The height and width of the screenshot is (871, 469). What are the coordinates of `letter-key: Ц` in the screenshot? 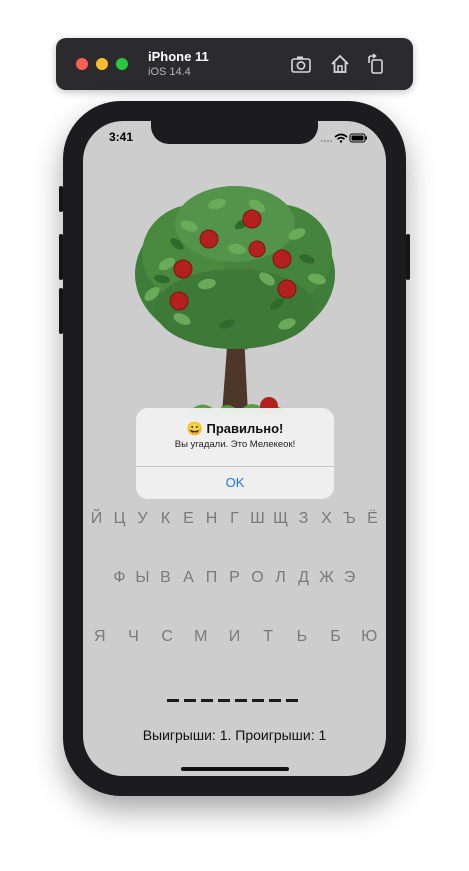 It's located at (119, 519).